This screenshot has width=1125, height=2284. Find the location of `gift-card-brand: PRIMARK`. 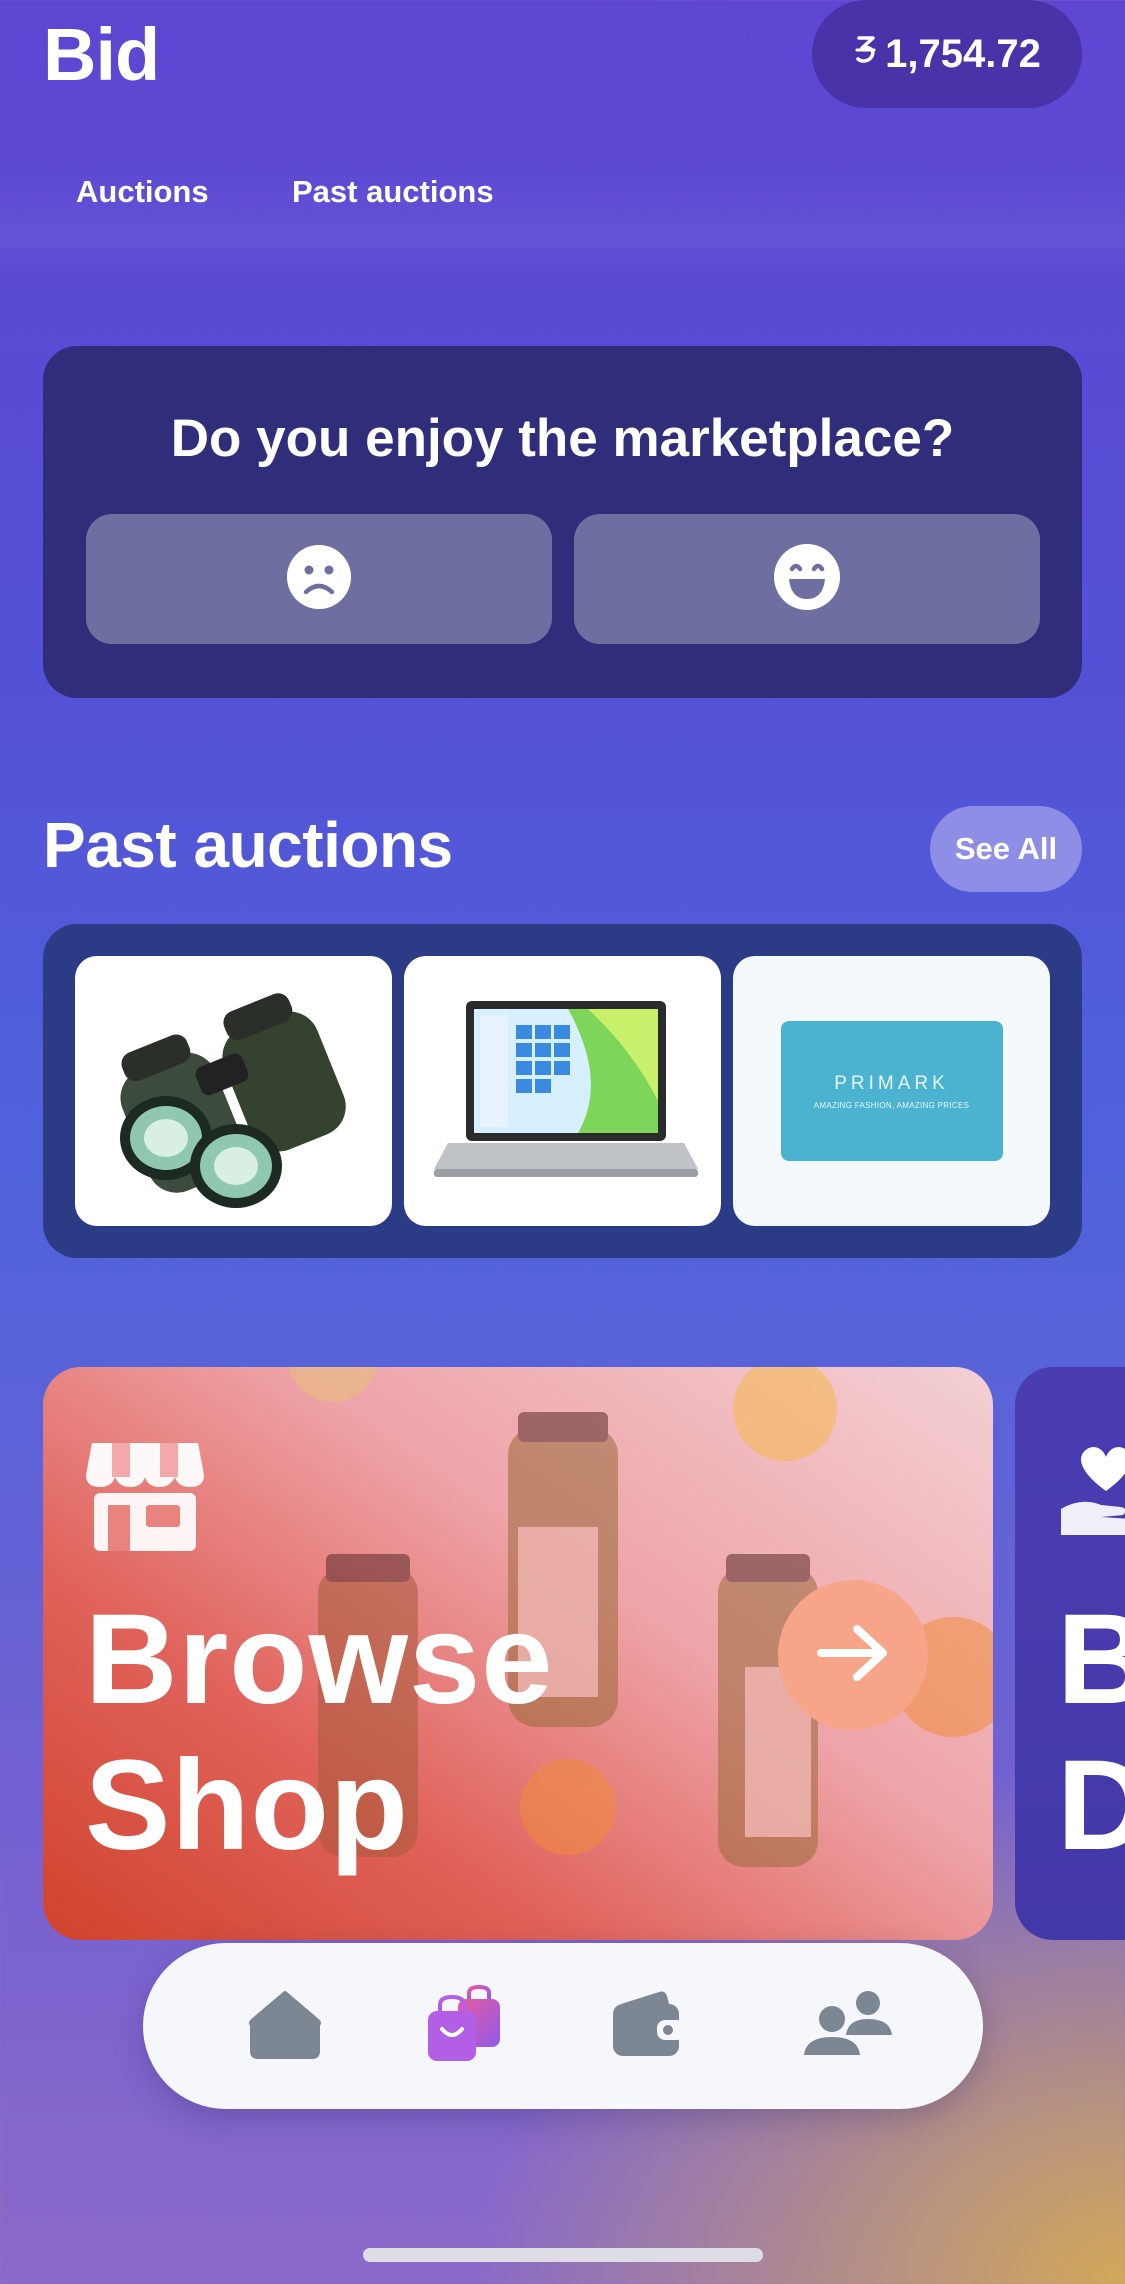

gift-card-brand: PRIMARK is located at coordinates (891, 1083).